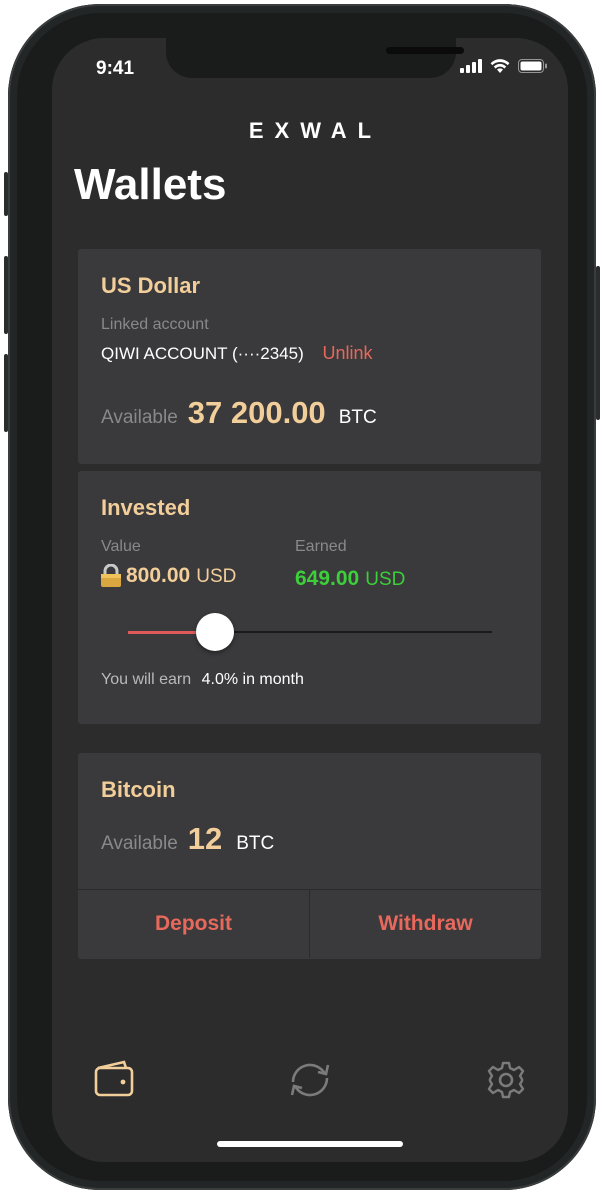 The image size is (602, 1194). I want to click on earned-label: Earned, so click(321, 546).